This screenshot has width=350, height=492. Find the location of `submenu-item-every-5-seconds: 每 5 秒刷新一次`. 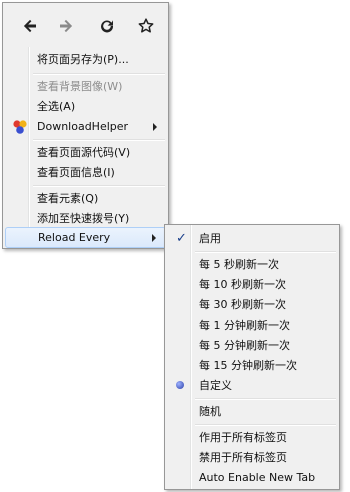

submenu-item-every-5-seconds: 每 5 秒刷新一次 is located at coordinates (252, 264).